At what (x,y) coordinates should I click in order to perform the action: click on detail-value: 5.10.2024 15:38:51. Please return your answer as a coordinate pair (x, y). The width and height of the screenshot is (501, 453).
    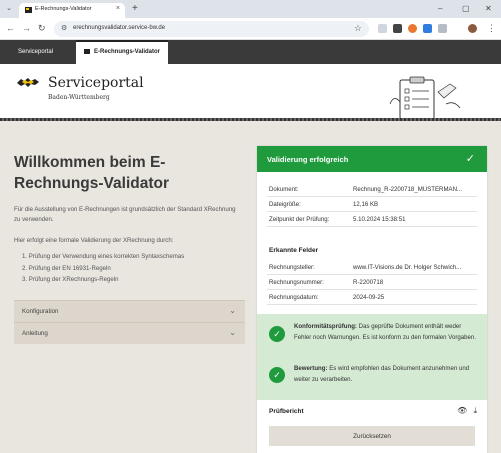
    Looking at the image, I should click on (379, 219).